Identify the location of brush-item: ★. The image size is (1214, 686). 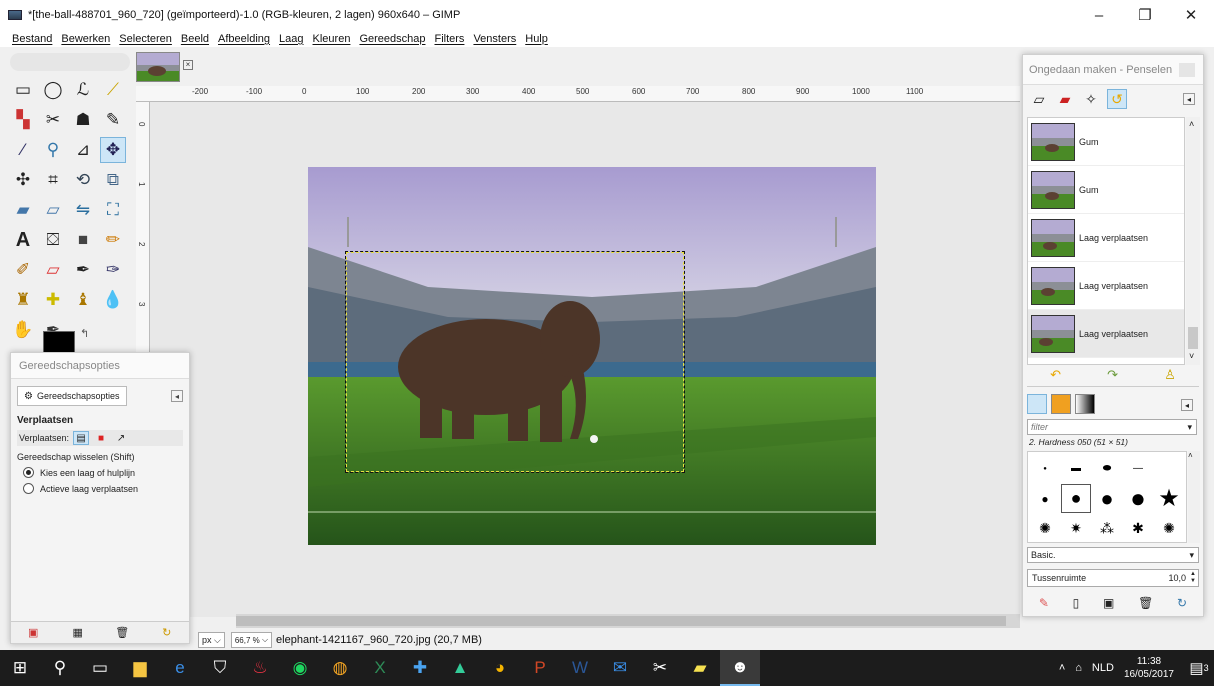
(1169, 498).